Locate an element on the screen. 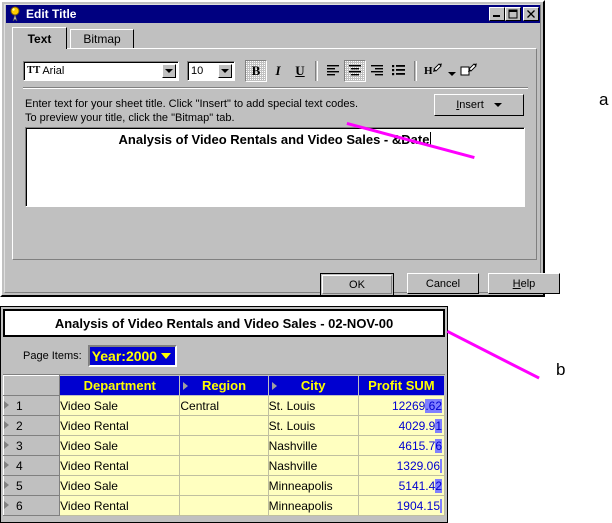 This screenshot has width=612, height=523. align-right-icon is located at coordinates (377, 71).